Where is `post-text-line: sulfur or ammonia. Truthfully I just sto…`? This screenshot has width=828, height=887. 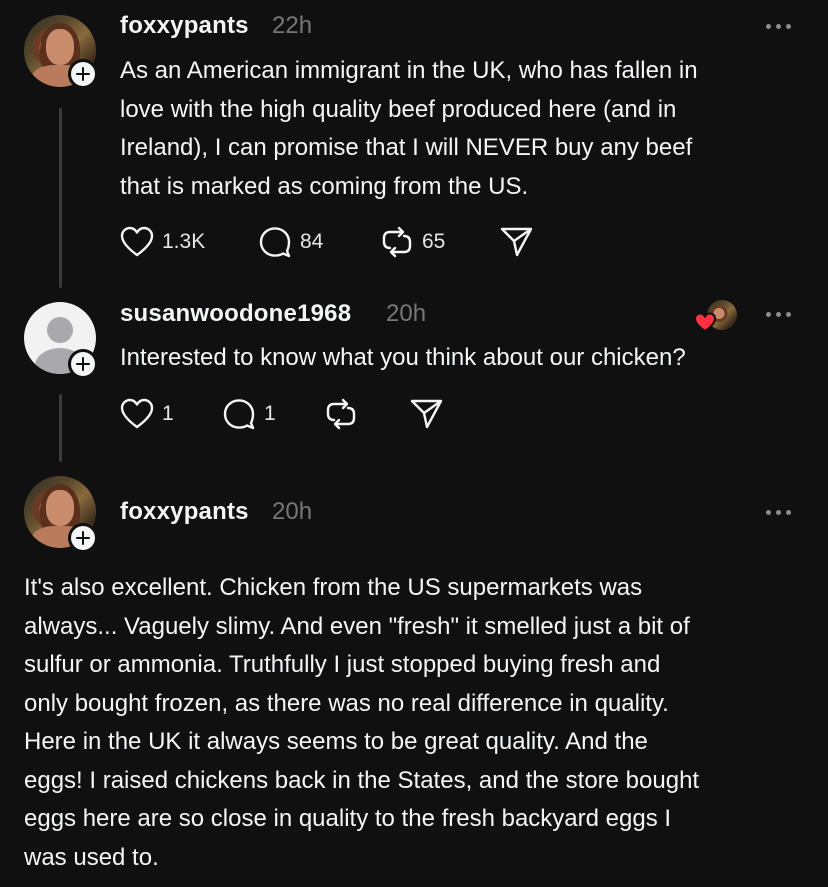 post-text-line: sulfur or ammonia. Truthfully I just sto… is located at coordinates (342, 664).